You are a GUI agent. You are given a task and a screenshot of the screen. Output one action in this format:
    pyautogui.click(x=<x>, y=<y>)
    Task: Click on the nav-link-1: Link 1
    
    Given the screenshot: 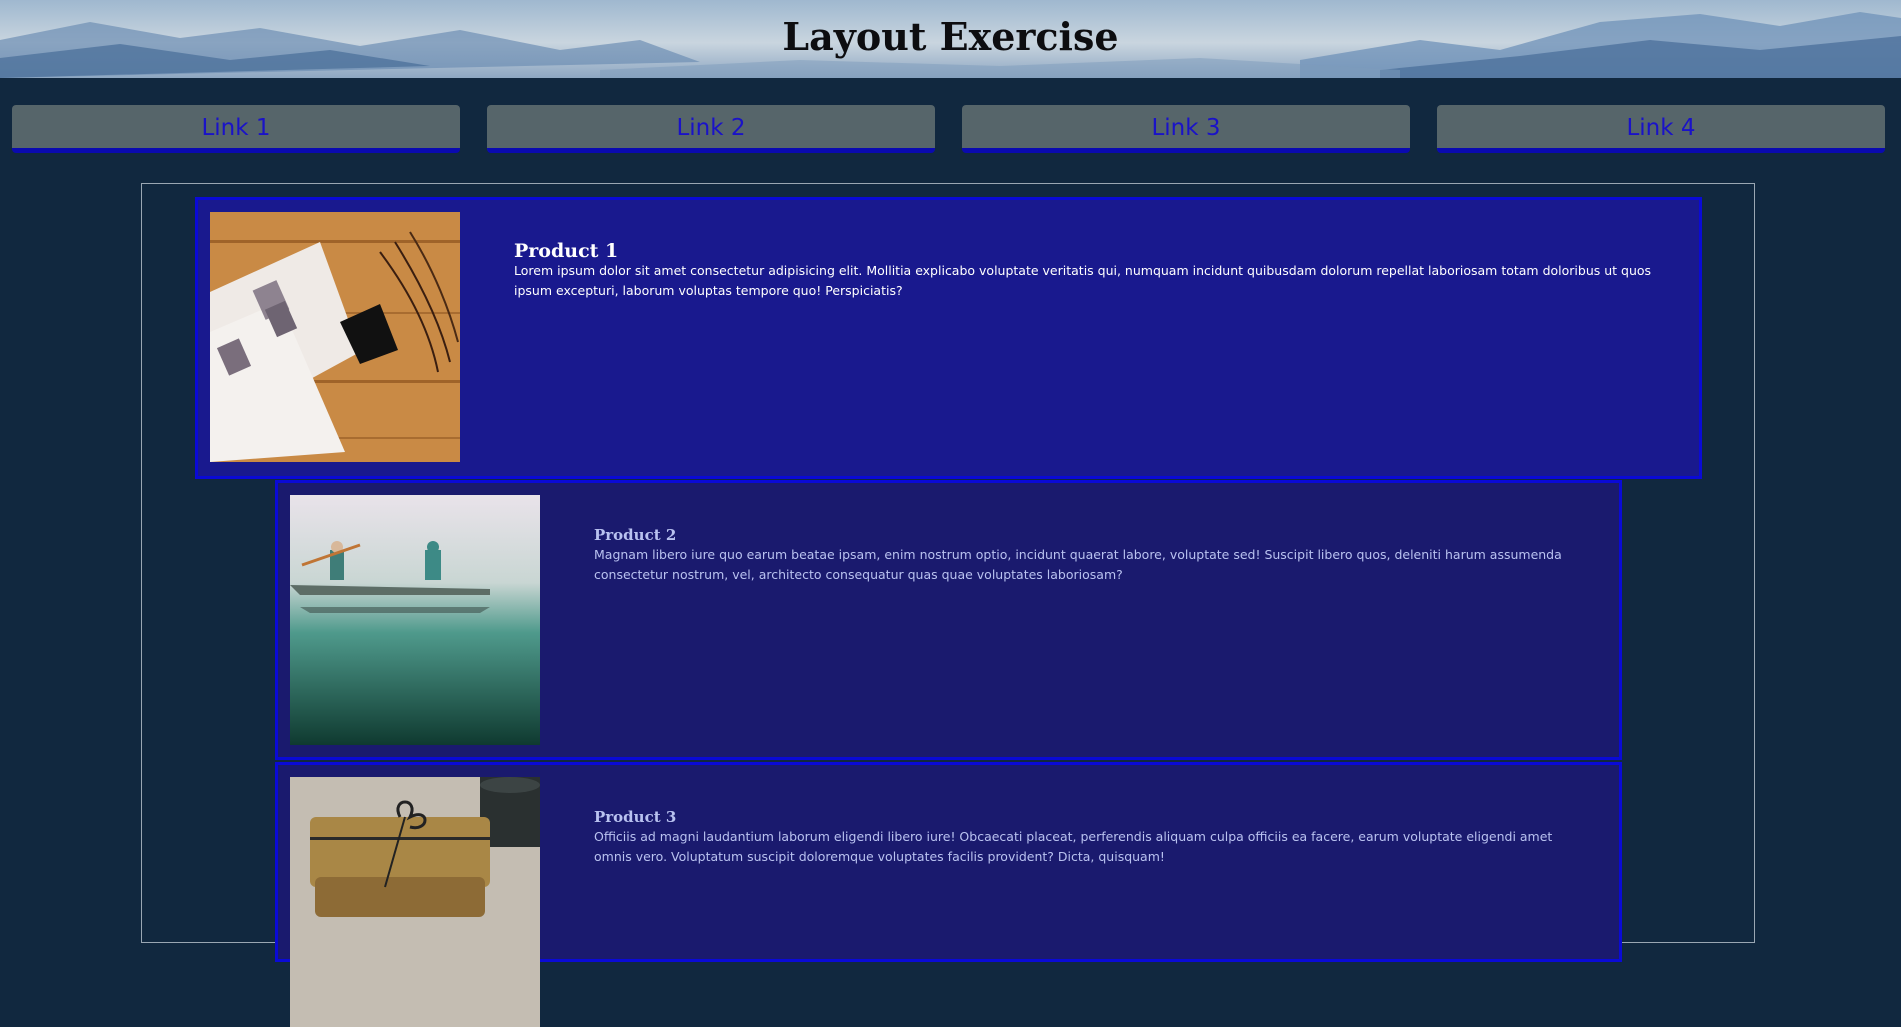 What is the action you would take?
    pyautogui.click(x=236, y=129)
    